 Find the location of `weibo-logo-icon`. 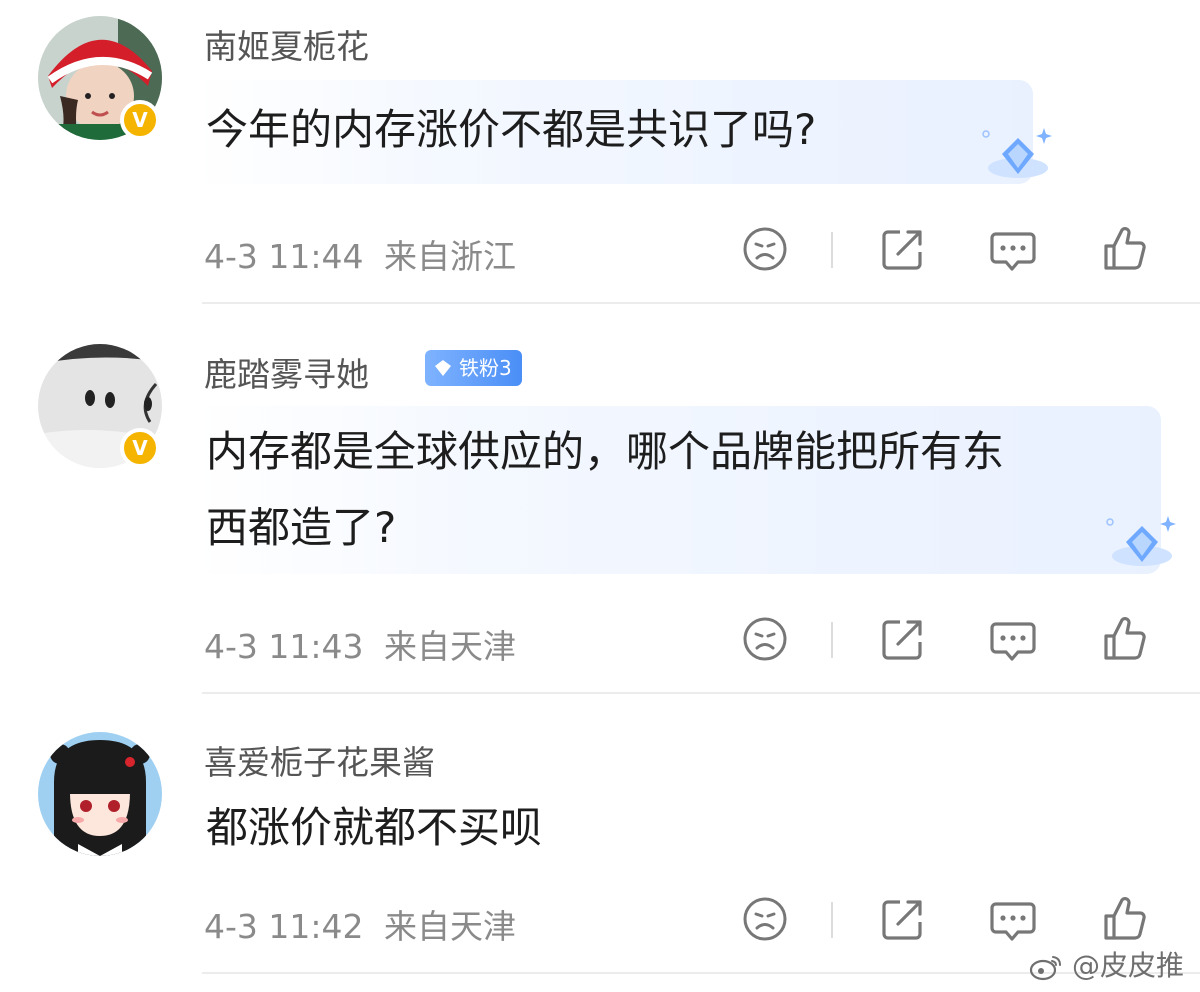

weibo-logo-icon is located at coordinates (1045, 968).